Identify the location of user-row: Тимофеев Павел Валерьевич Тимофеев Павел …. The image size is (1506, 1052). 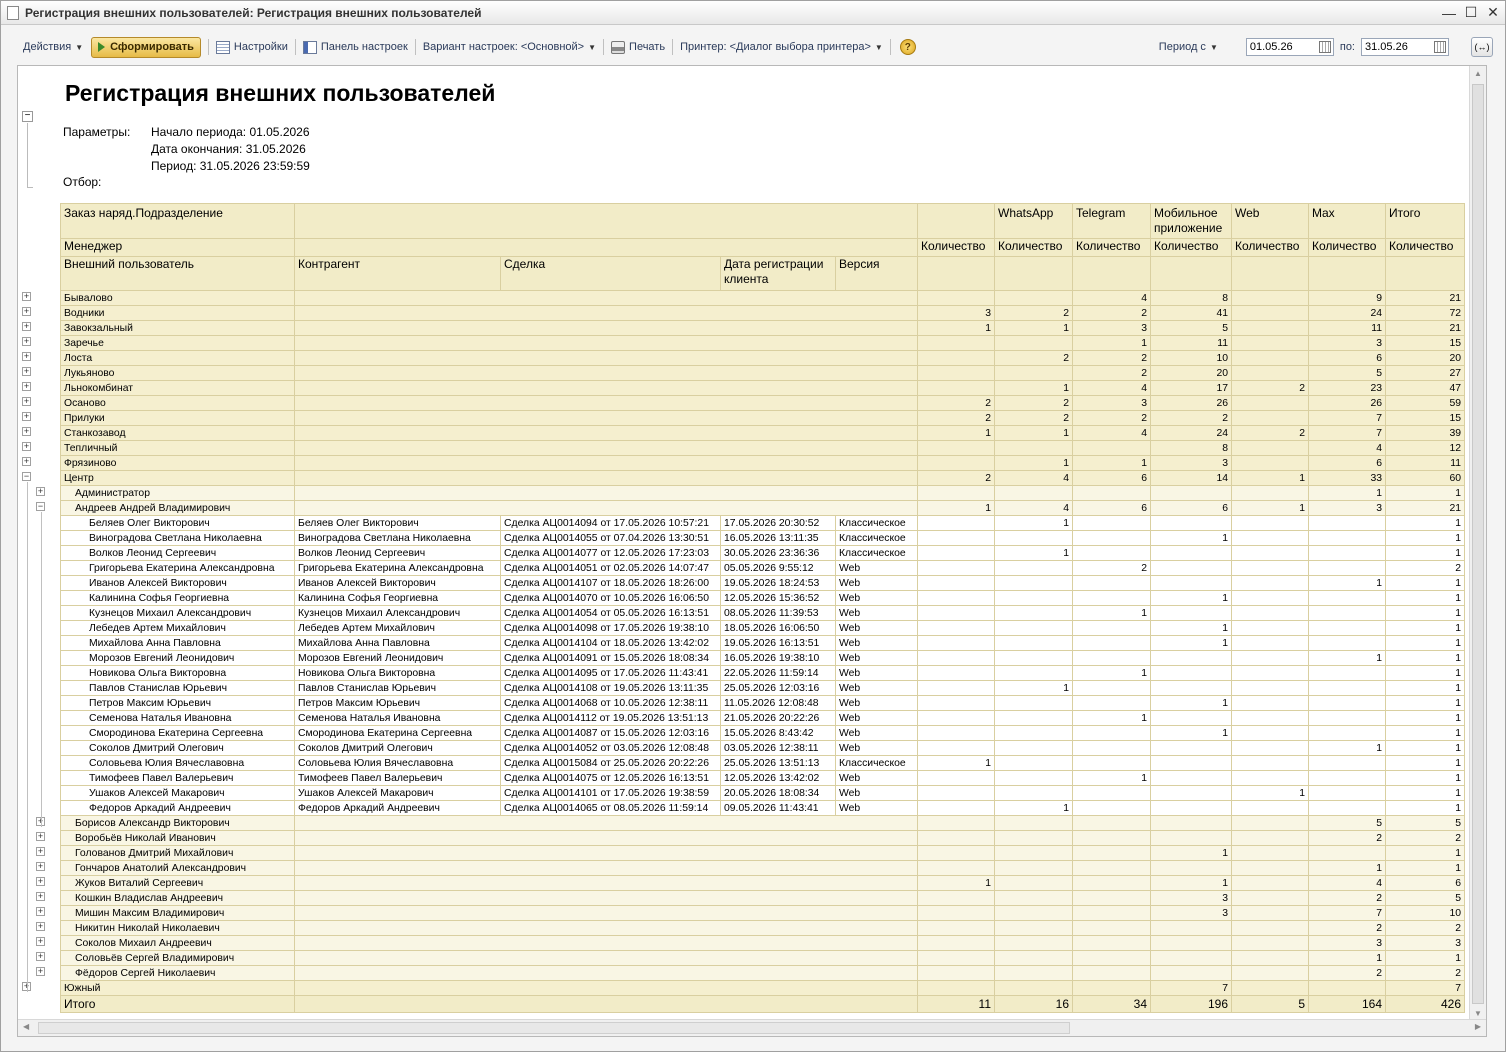
(762, 778).